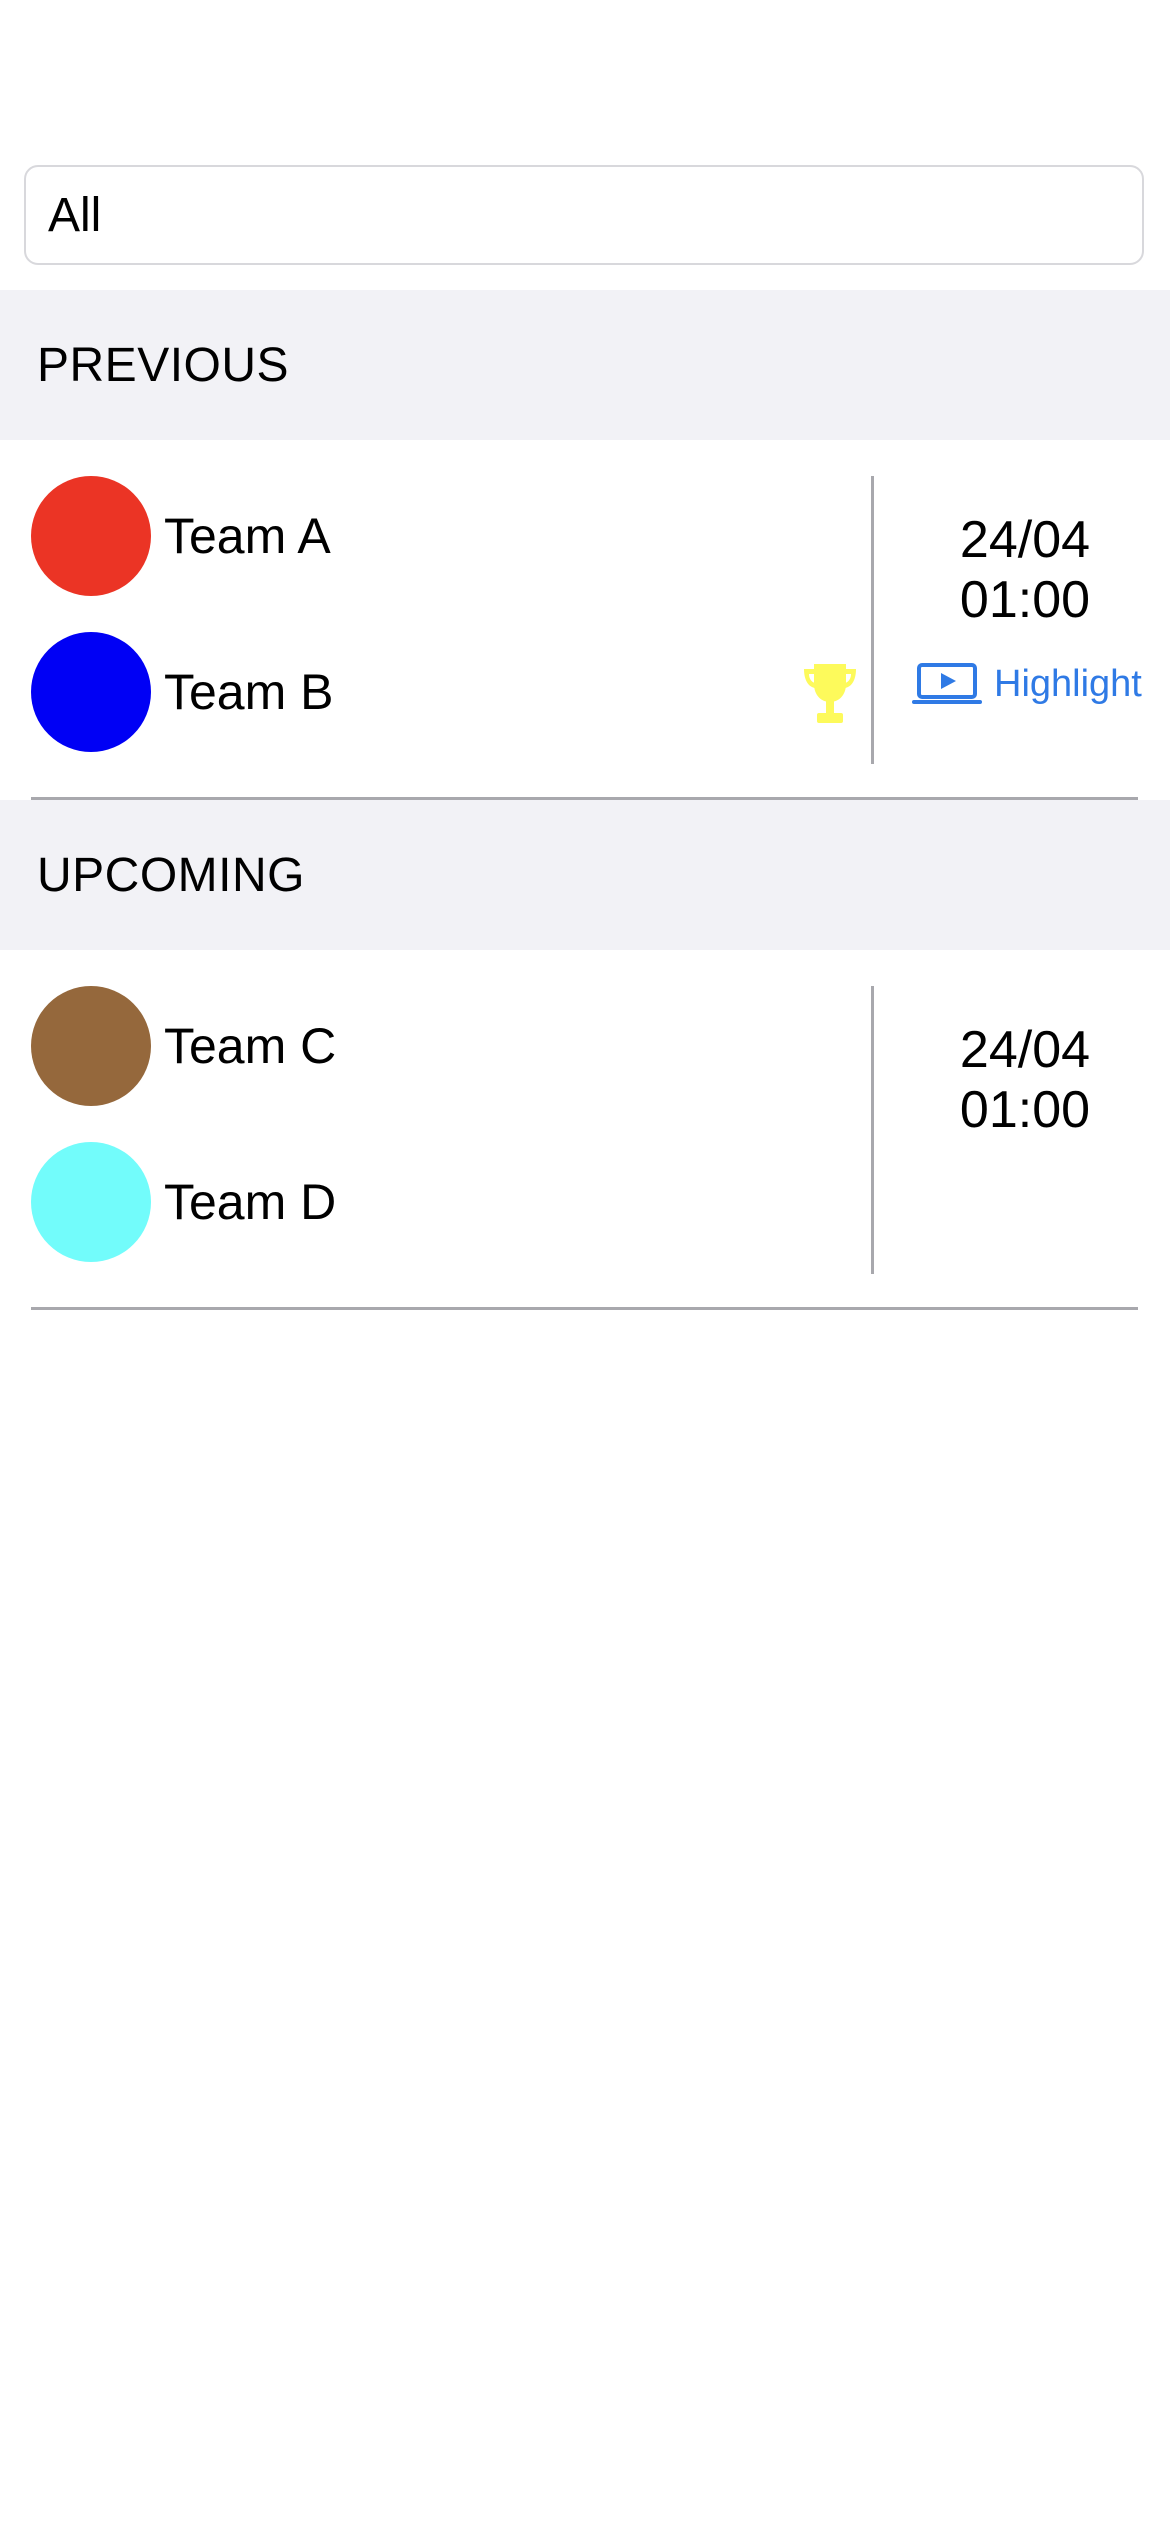 This screenshot has height=2532, width=1170. I want to click on row-divider, so click(584, 1308).